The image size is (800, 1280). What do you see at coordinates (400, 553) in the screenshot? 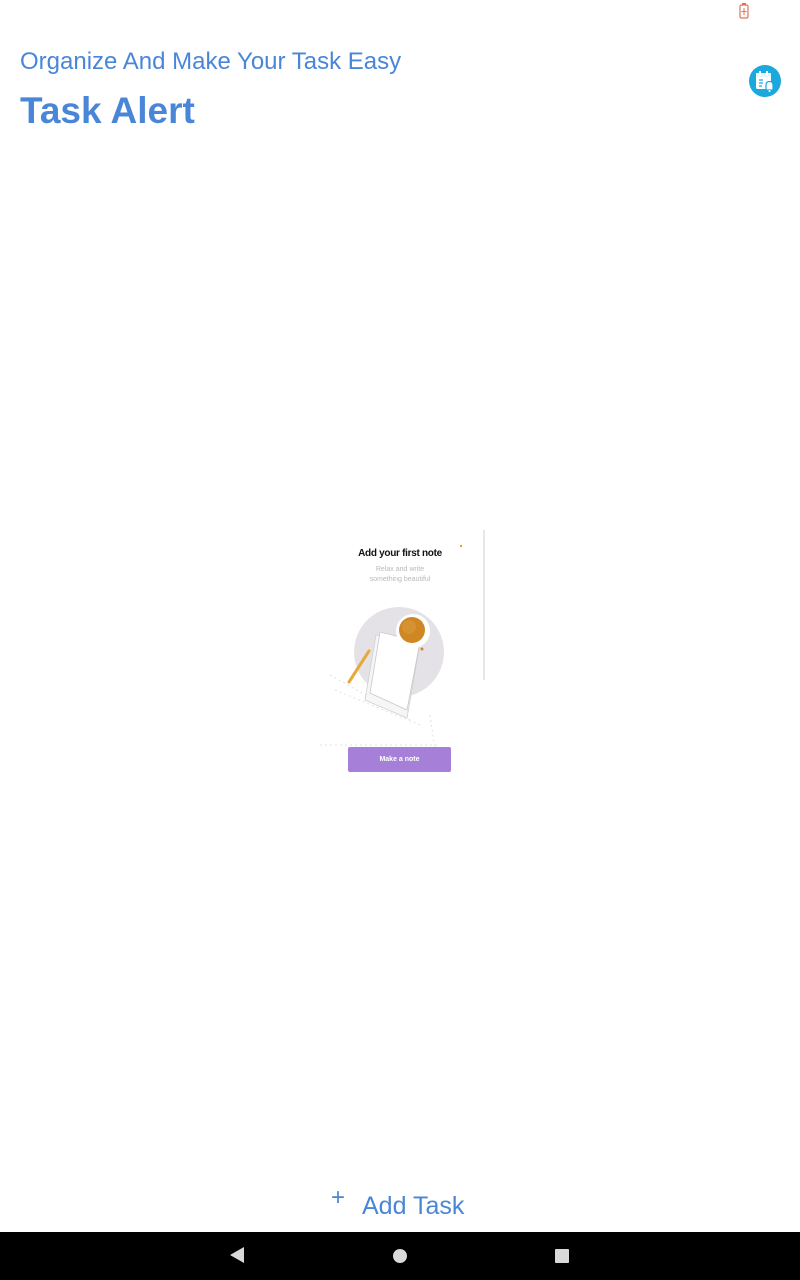
I see `empty-state-heading: Add your first note` at bounding box center [400, 553].